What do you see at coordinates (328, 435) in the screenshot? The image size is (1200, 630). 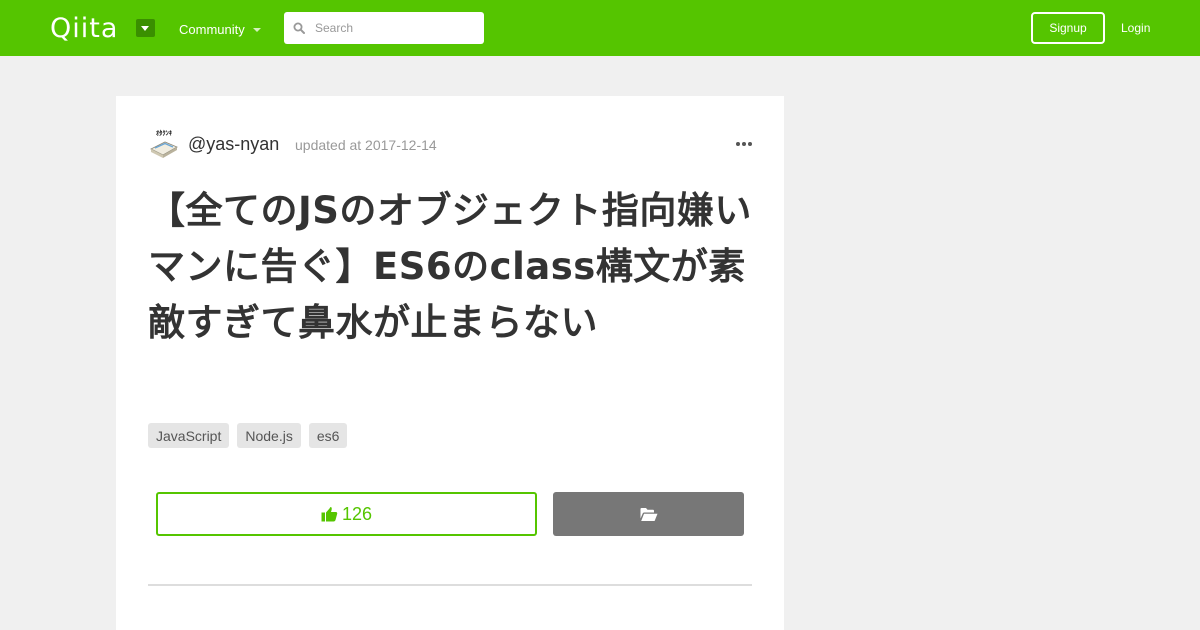 I see `tag-es6: es6` at bounding box center [328, 435].